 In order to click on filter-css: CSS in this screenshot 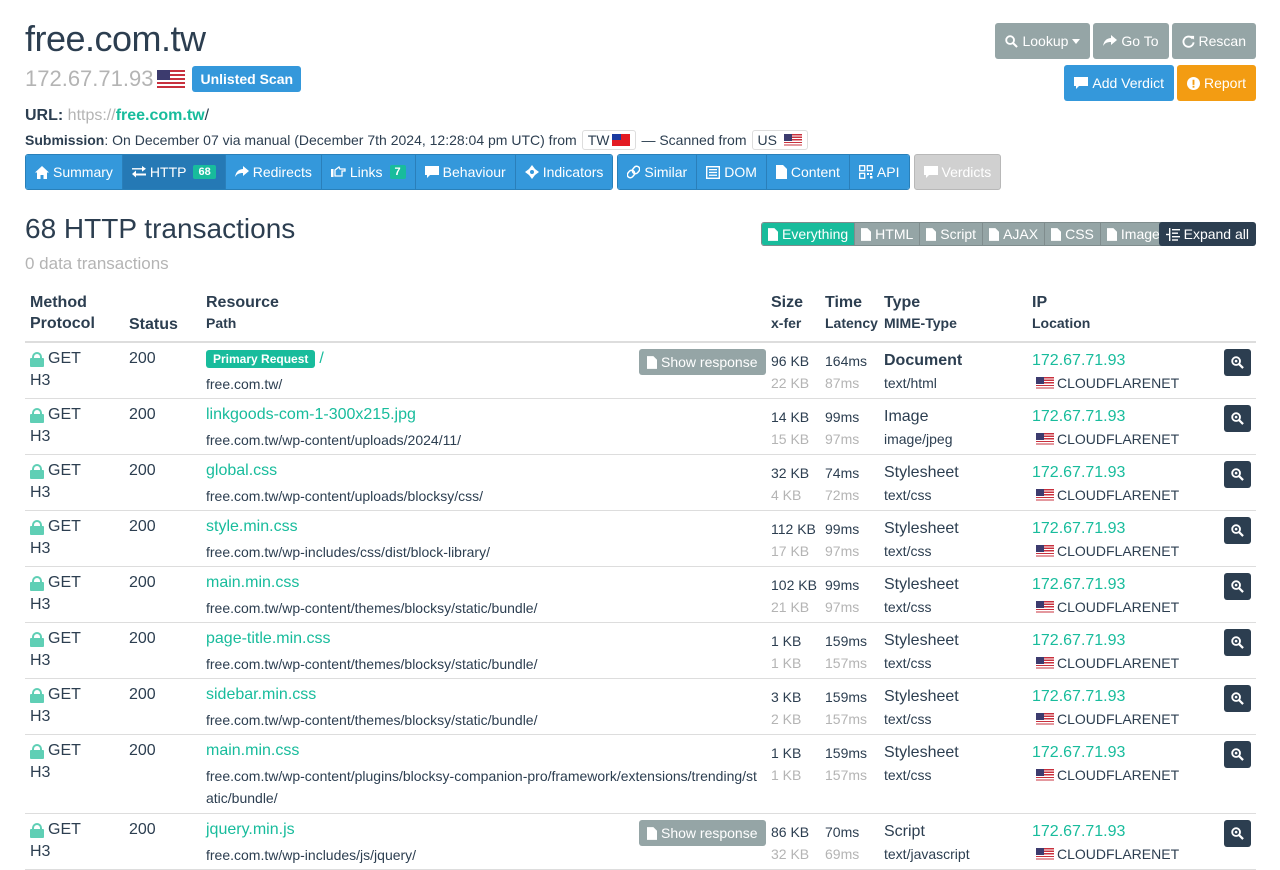, I will do `click(1073, 234)`.